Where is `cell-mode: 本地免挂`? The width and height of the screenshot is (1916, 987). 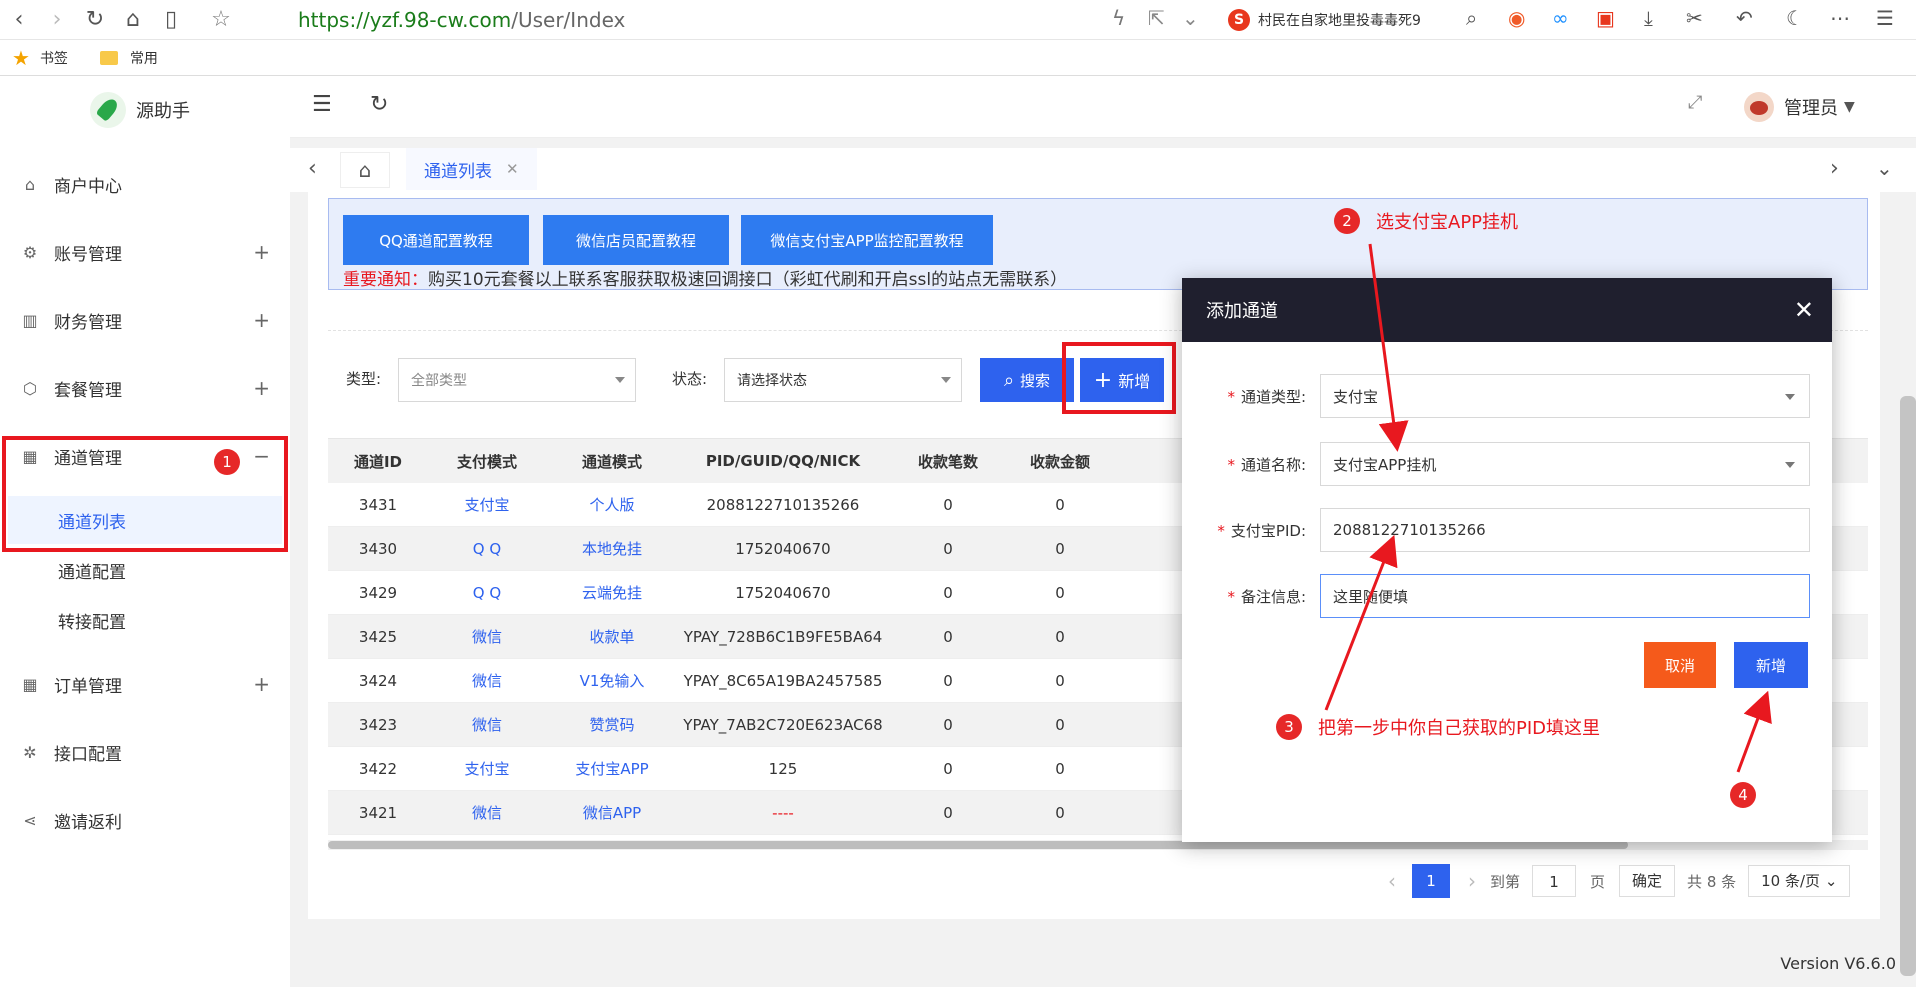 cell-mode: 本地免挂 is located at coordinates (612, 548).